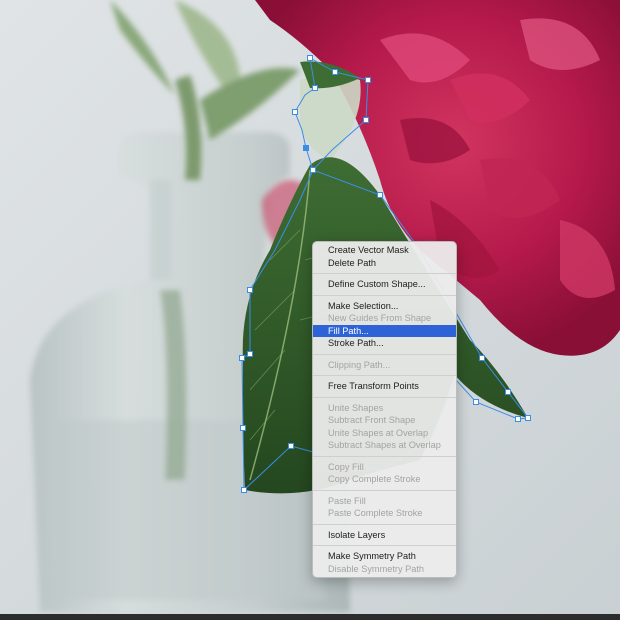 The image size is (620, 620). Describe the element at coordinates (384, 556) in the screenshot. I see `menu-item-make-symmetry-path: Make Symmetry Path` at that location.